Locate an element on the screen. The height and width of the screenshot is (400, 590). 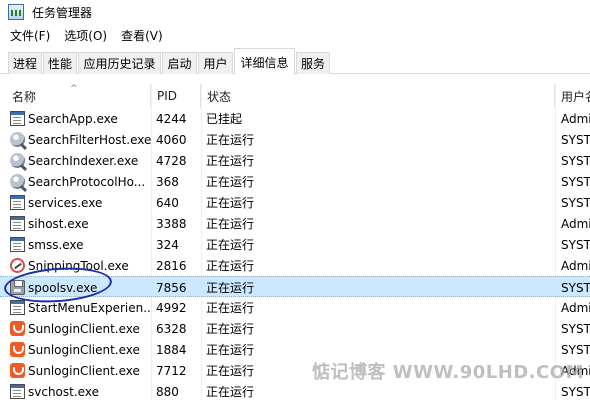
sunlogin-icon is located at coordinates (17, 328).